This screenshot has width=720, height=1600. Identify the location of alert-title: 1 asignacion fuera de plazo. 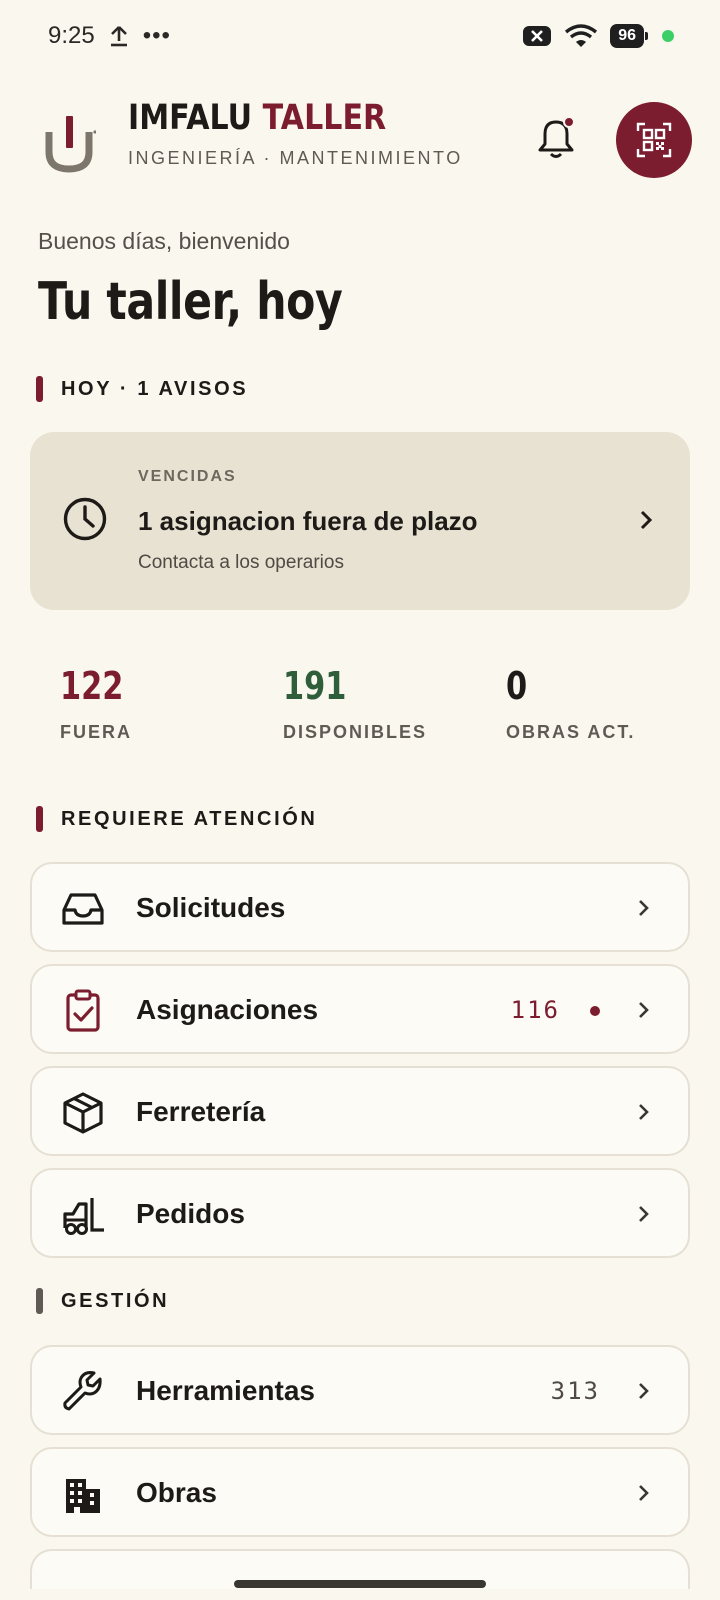
(308, 521).